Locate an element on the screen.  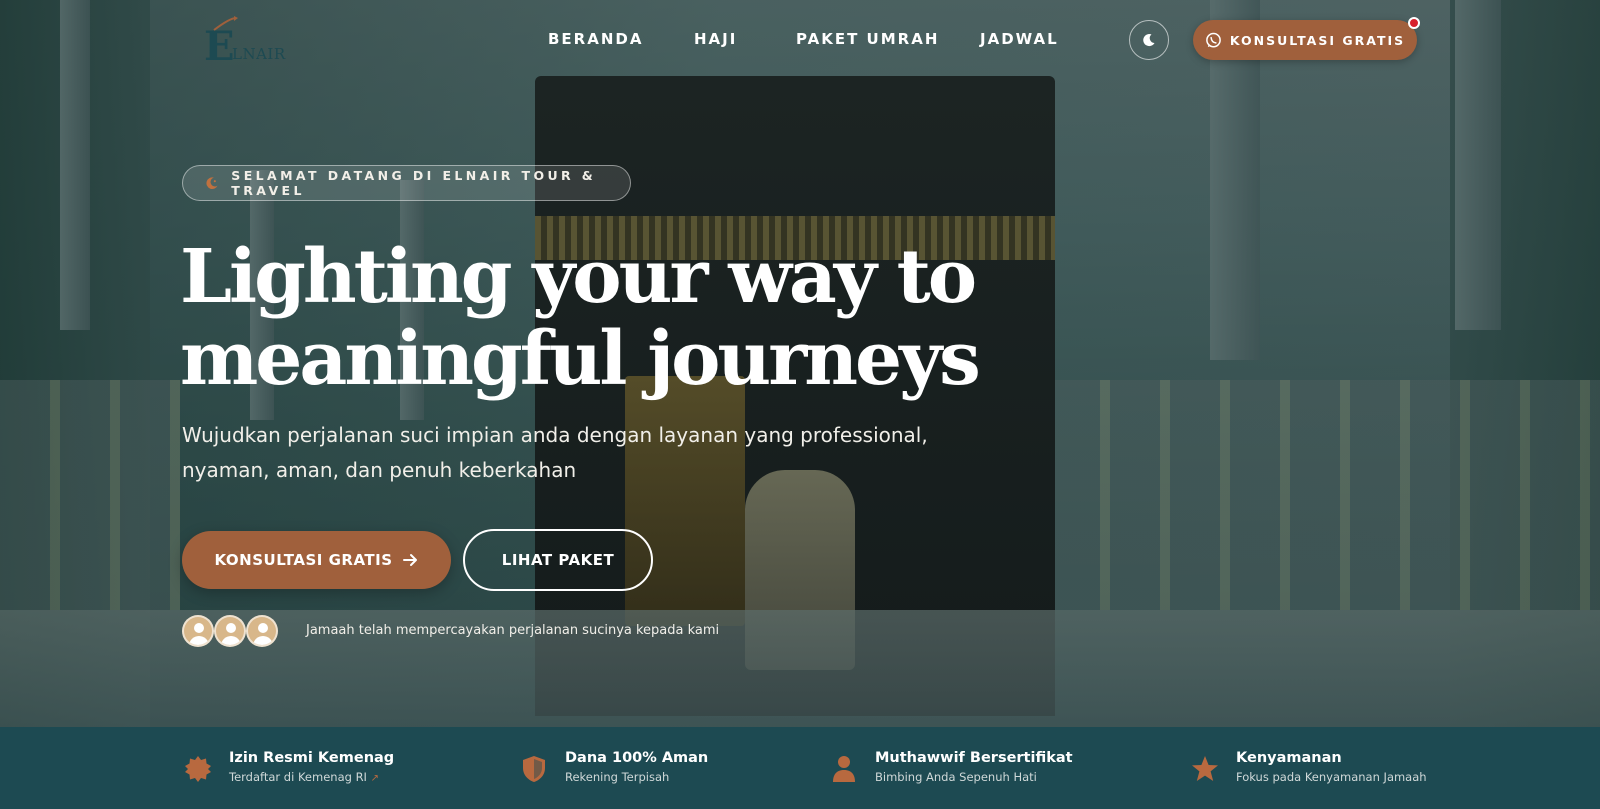
whatsapp-icon is located at coordinates (1213, 39).